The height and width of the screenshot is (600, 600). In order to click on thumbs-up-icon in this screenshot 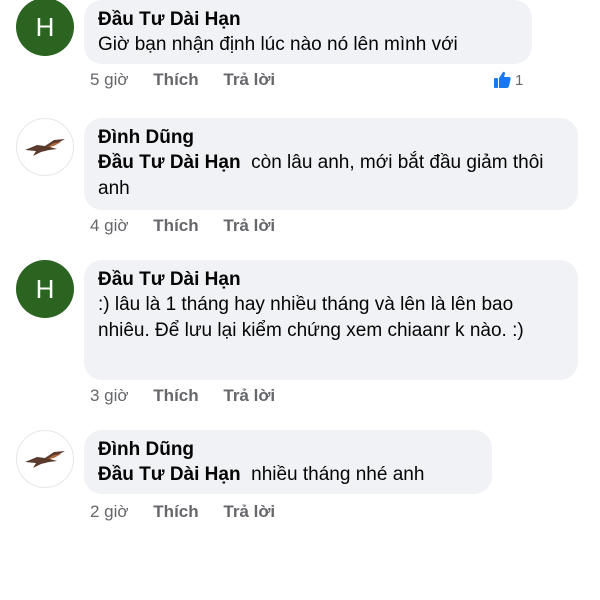, I will do `click(502, 79)`.